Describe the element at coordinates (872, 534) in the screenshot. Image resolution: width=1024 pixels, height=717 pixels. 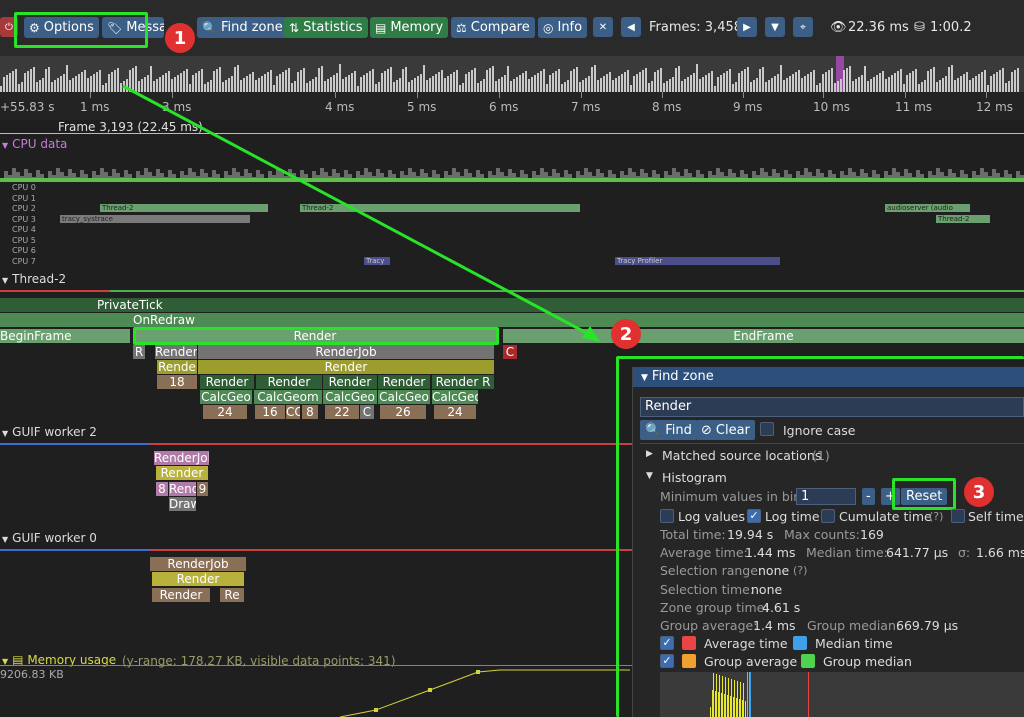
I see `max-counts-value: 169` at that location.